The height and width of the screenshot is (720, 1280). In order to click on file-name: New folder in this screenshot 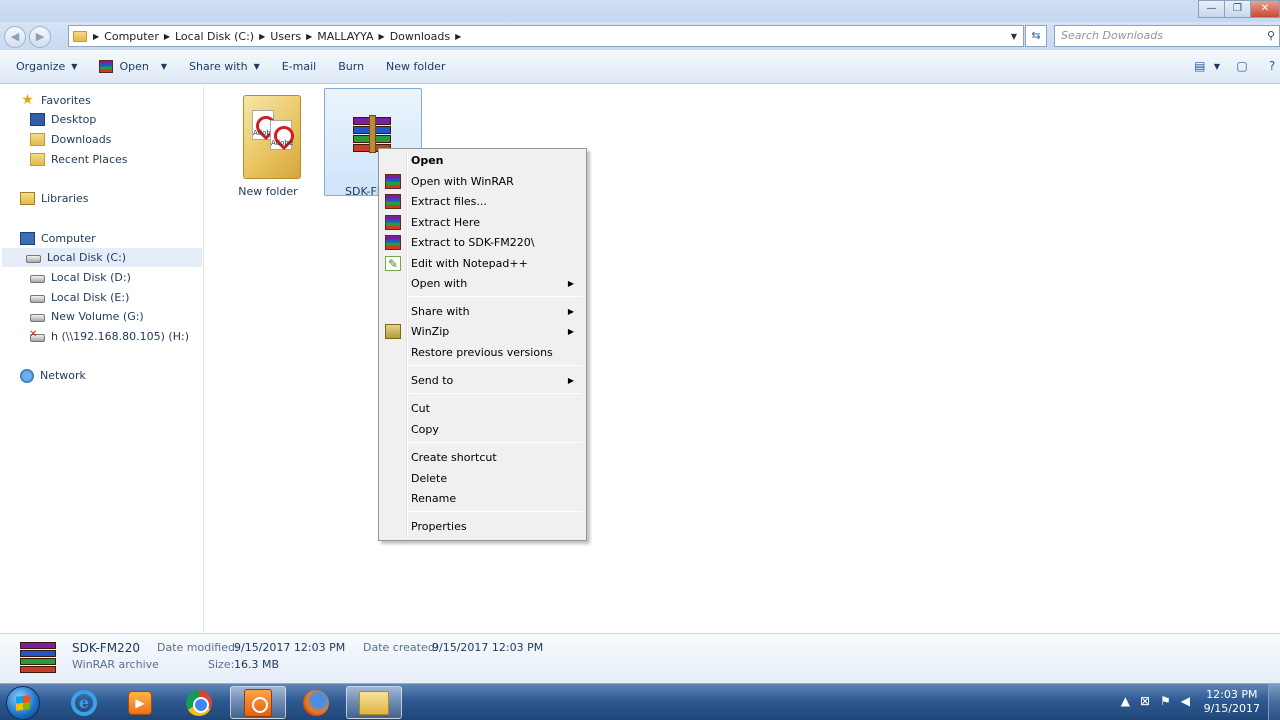, I will do `click(268, 191)`.